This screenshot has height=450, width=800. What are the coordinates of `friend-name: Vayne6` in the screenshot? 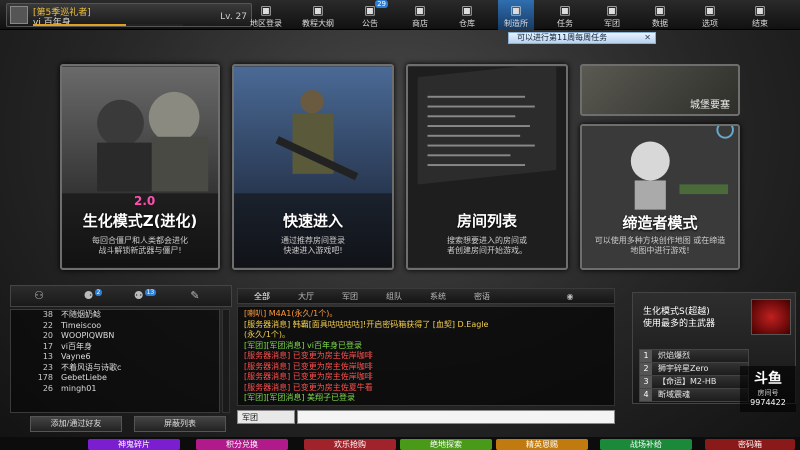 It's located at (76, 356).